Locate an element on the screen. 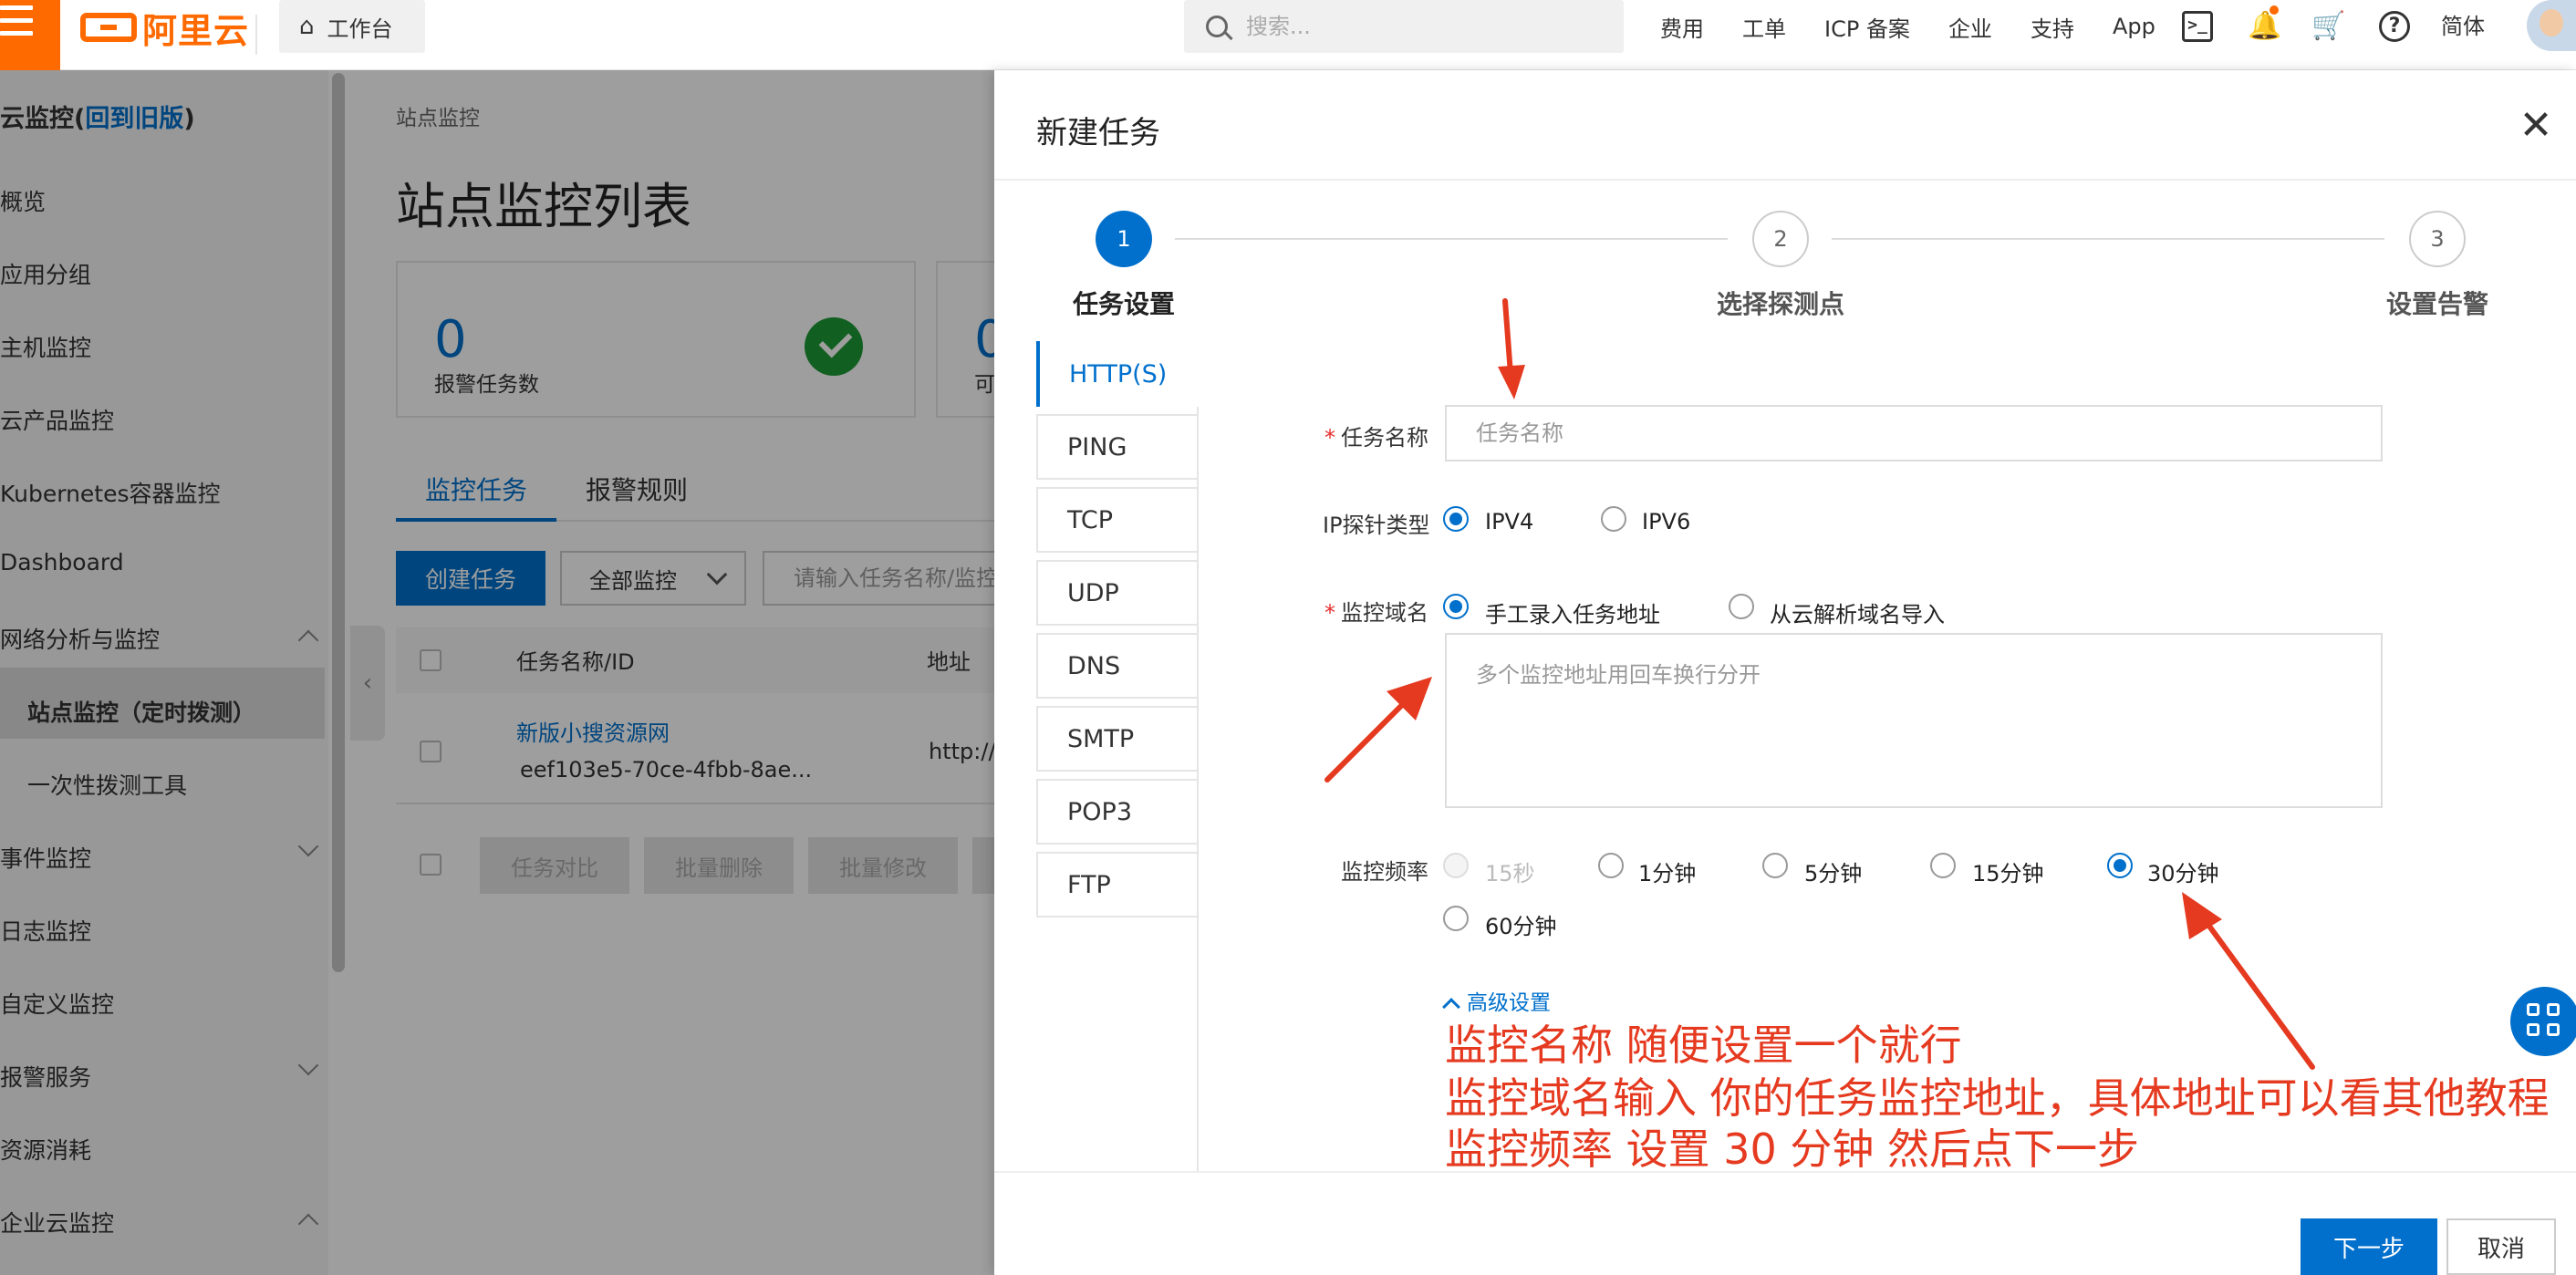 This screenshot has width=2576, height=1275. drawer-title: 新建任务 is located at coordinates (1098, 133).